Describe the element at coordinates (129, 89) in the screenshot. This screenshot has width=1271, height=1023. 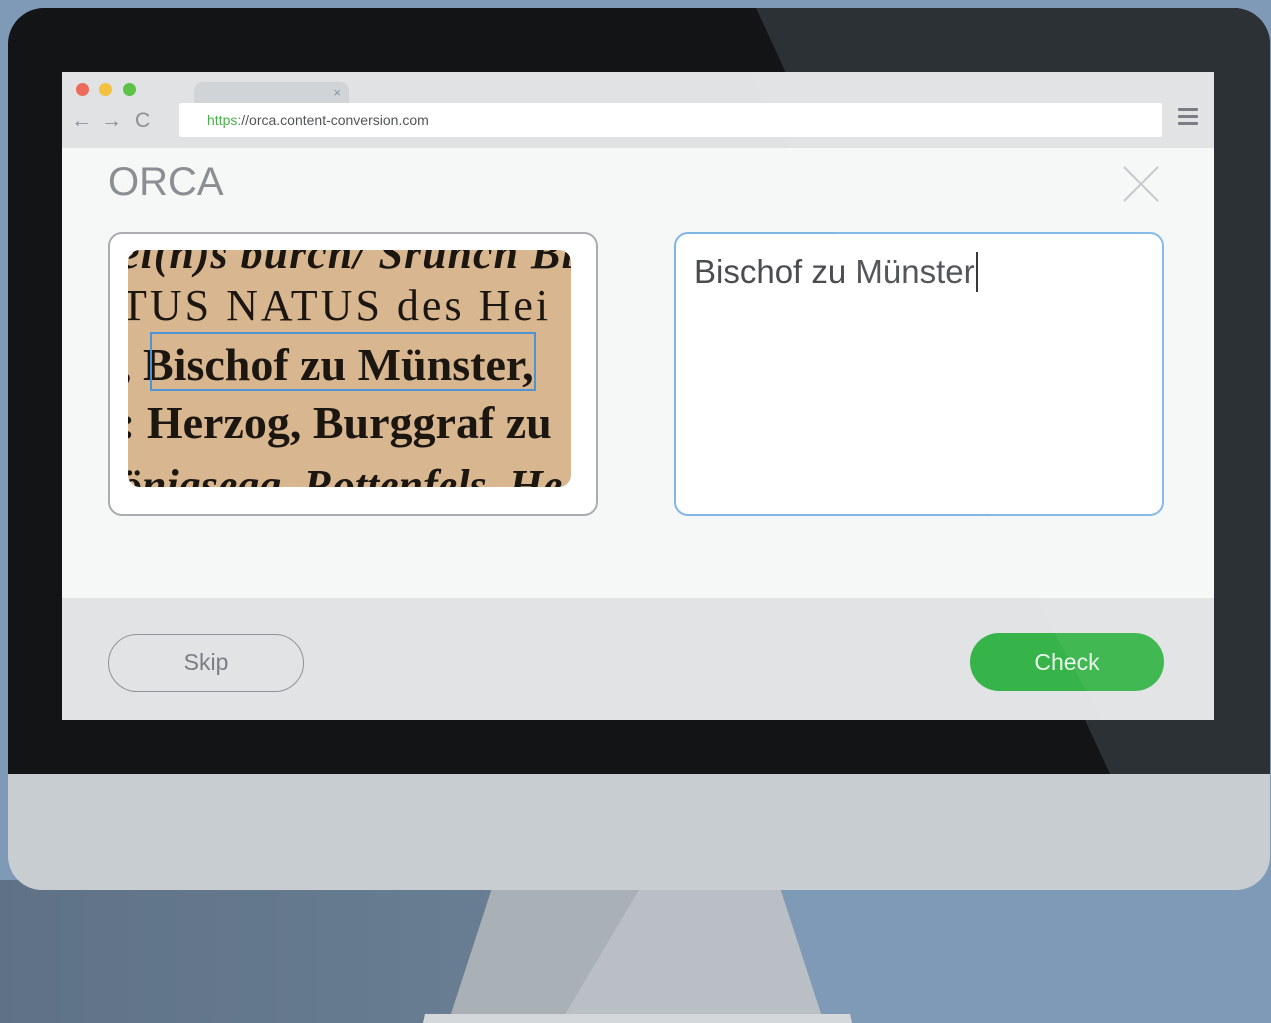
I see `window-maximize-dot` at that location.